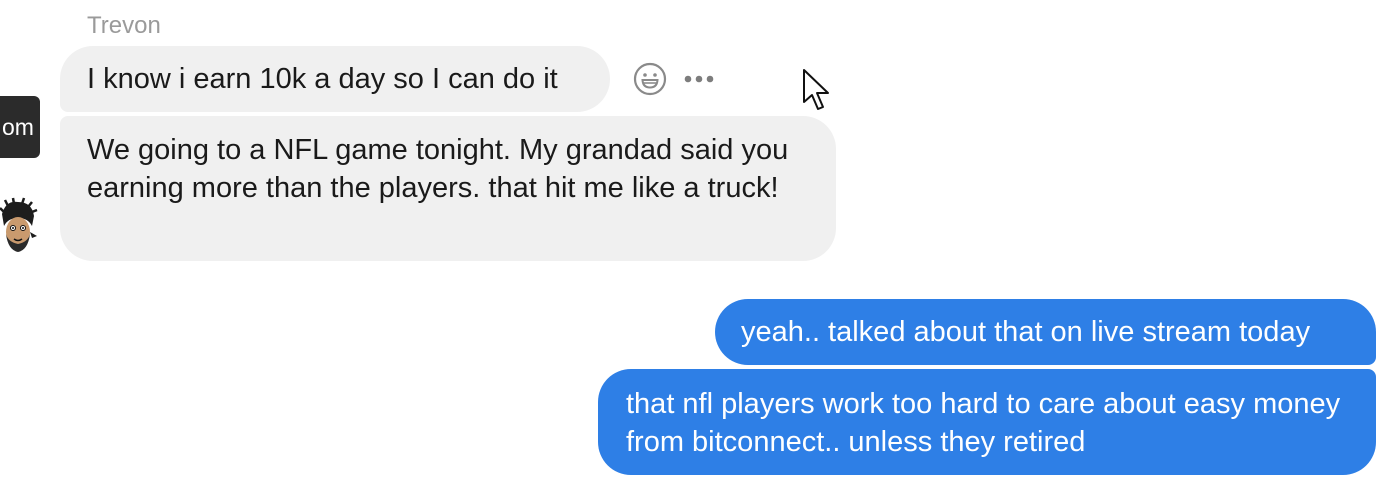 The height and width of the screenshot is (484, 1392). Describe the element at coordinates (20, 127) in the screenshot. I see `timestamp-tooltip-text: om` at that location.